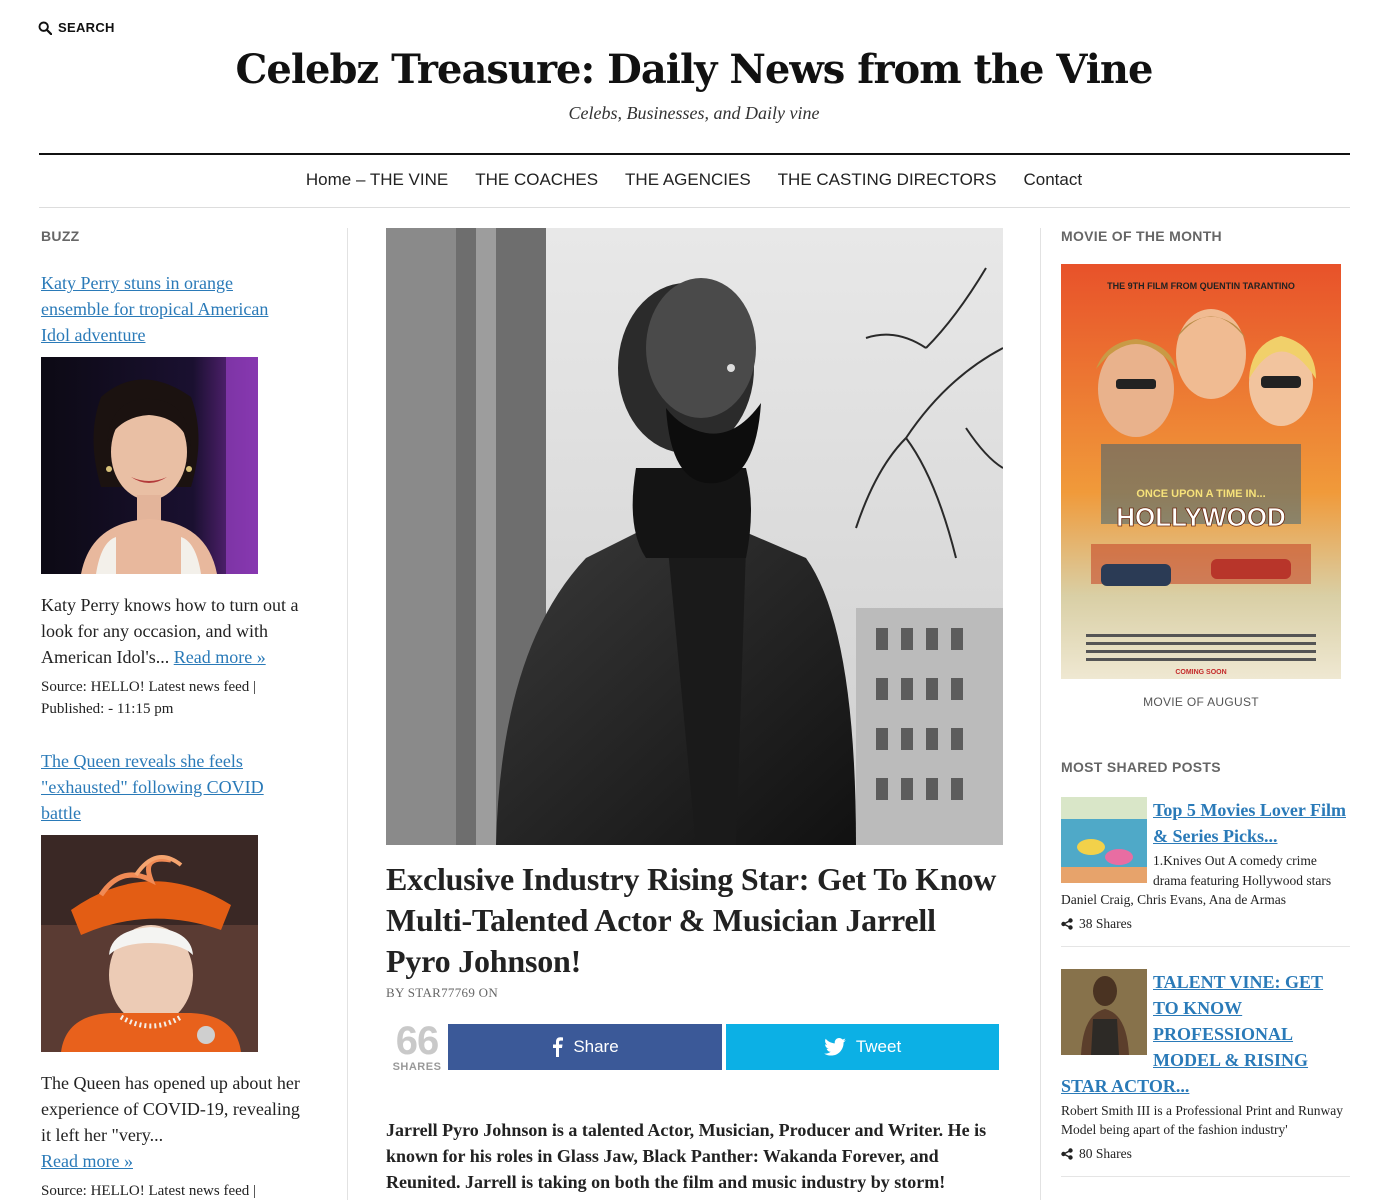  I want to click on poster-title-2: HOLLYWOOD, so click(1200, 517).